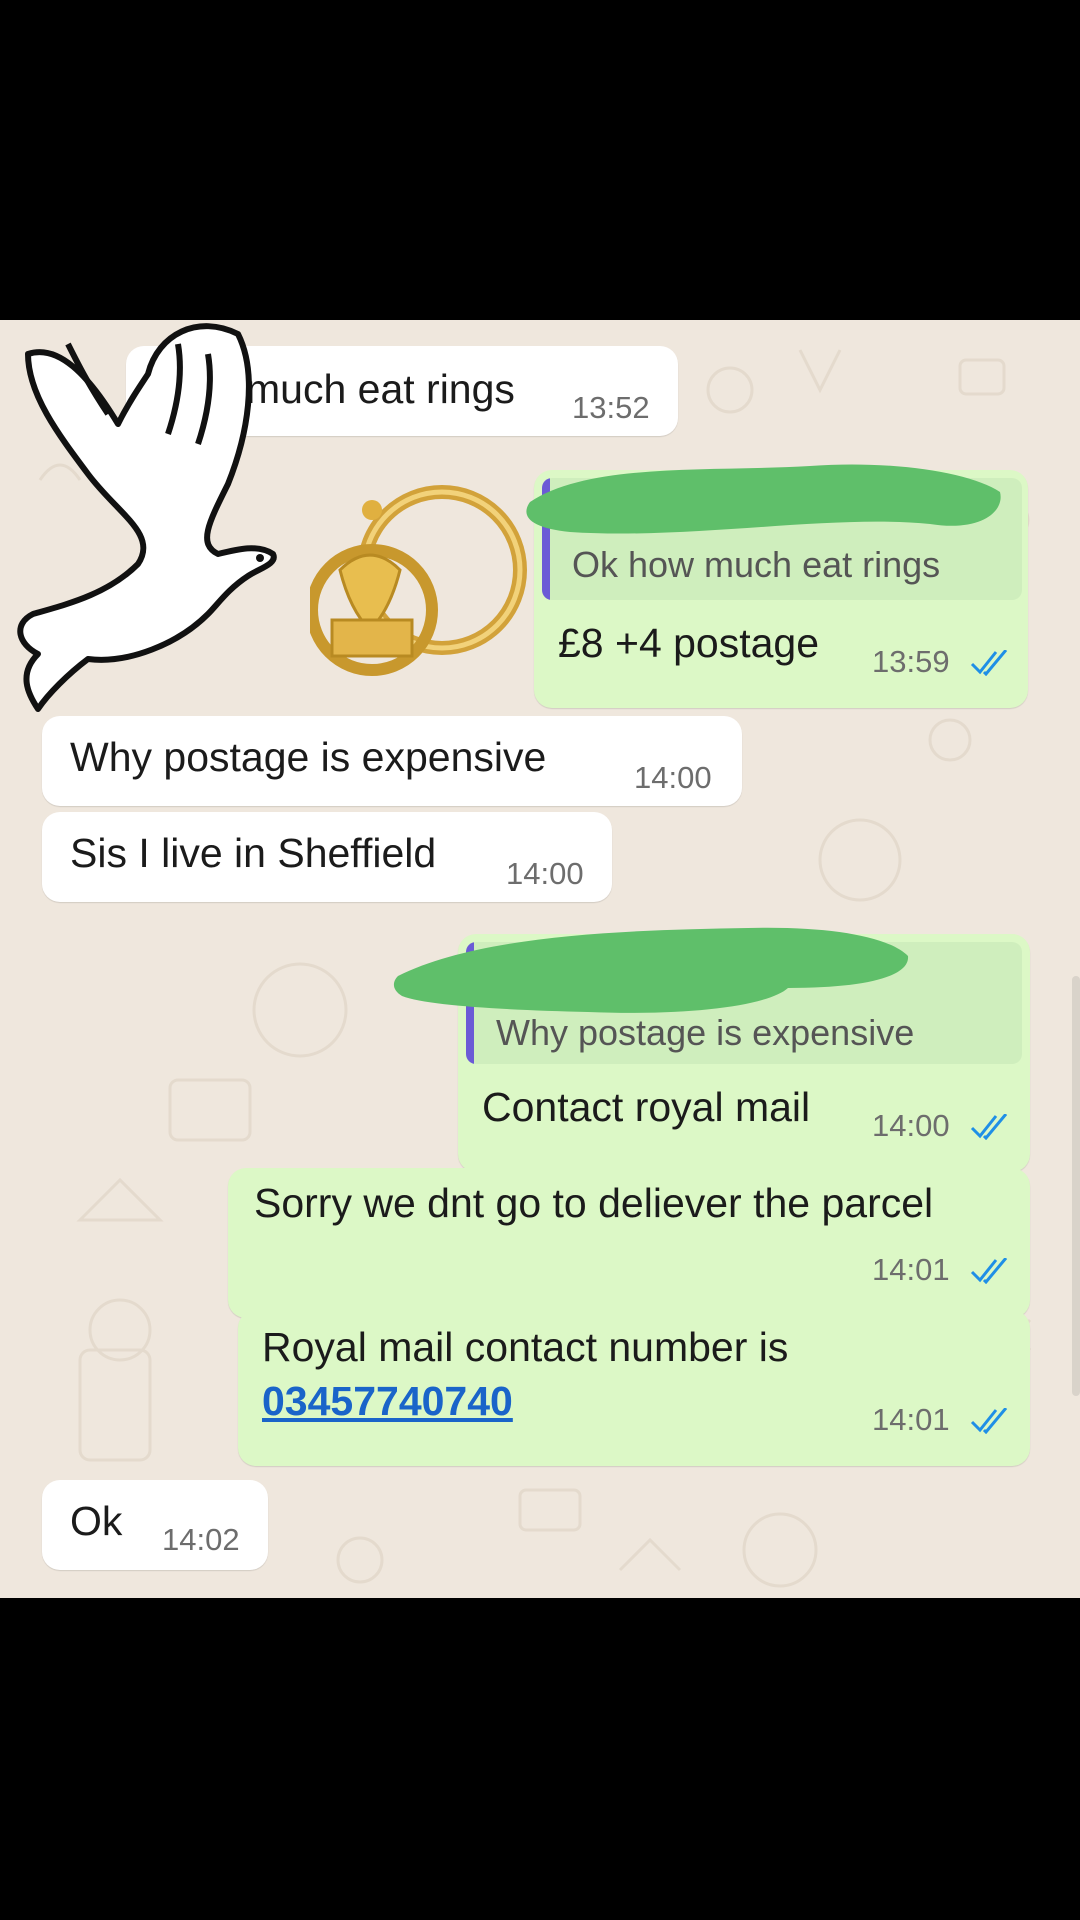 This screenshot has width=1080, height=1920. What do you see at coordinates (911, 661) in the screenshot?
I see `message-timestamp: 13:59` at bounding box center [911, 661].